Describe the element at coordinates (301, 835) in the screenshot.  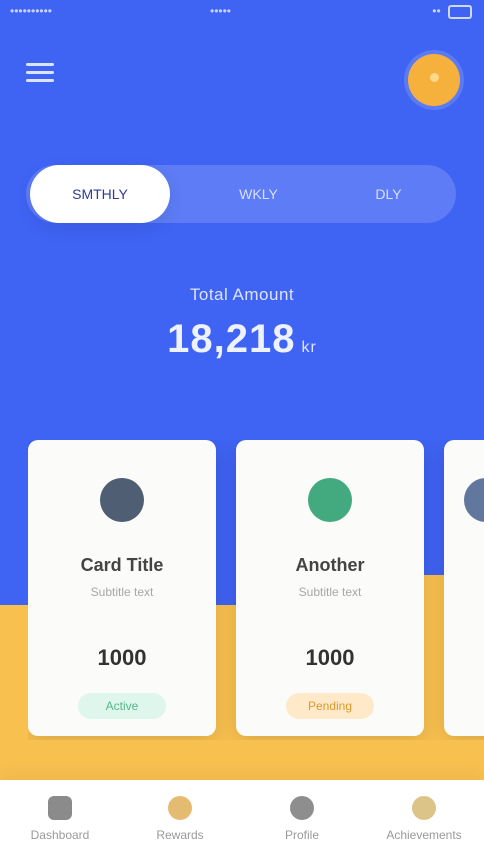
I see `nav-label: Profile` at that location.